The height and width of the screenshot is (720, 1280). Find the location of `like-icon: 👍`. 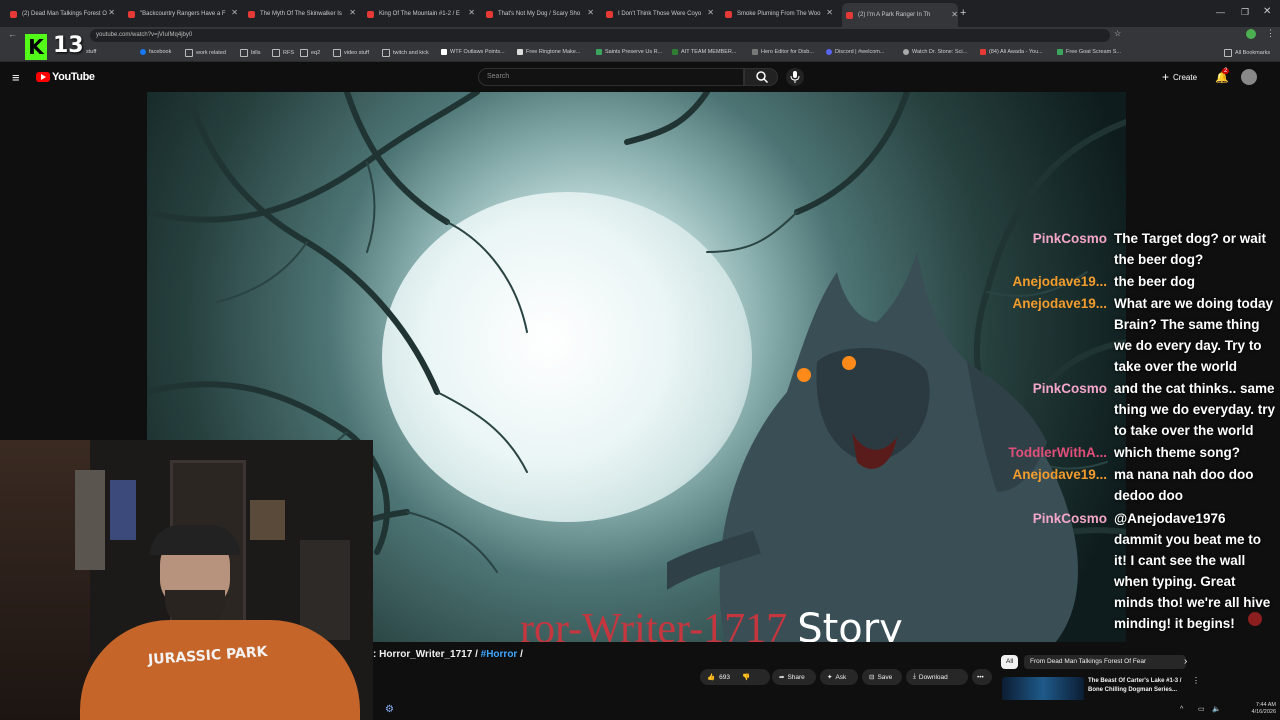

like-icon: 👍 is located at coordinates (711, 677).